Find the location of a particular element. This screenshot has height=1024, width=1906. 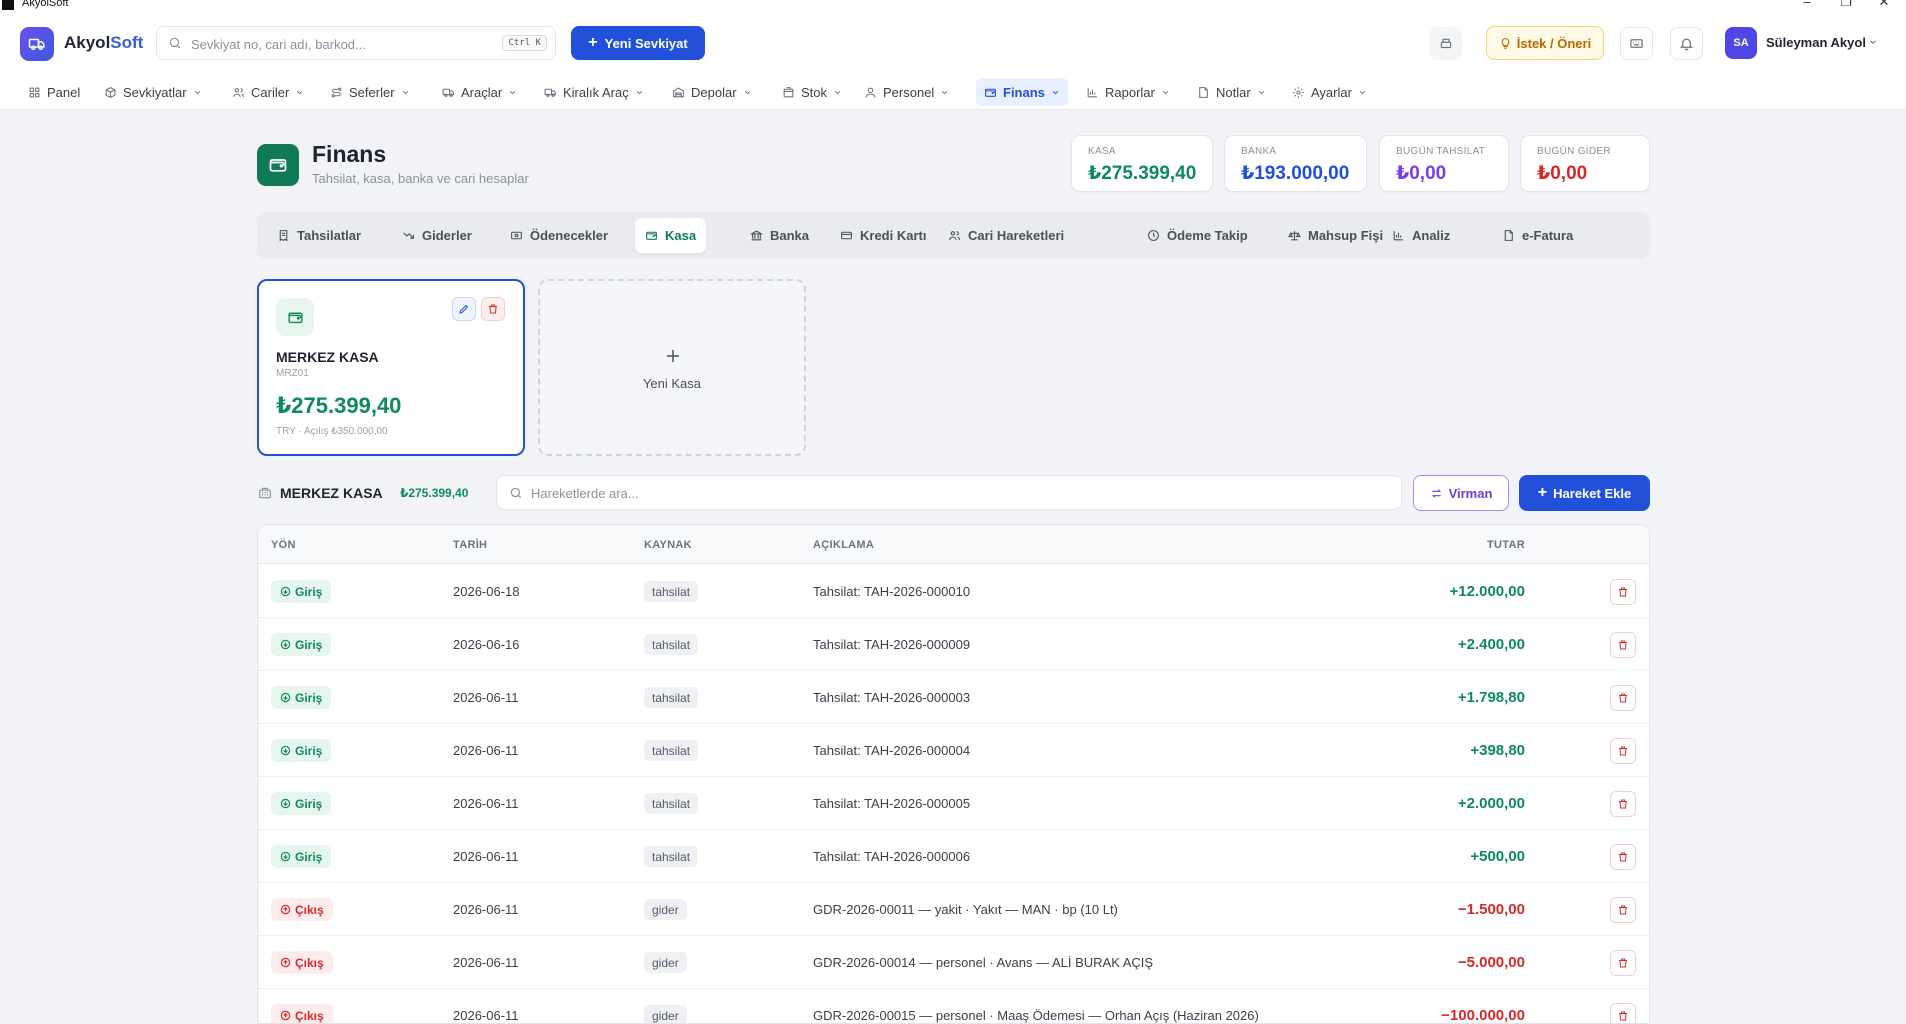

tab-2: Giderler is located at coordinates (437, 235).